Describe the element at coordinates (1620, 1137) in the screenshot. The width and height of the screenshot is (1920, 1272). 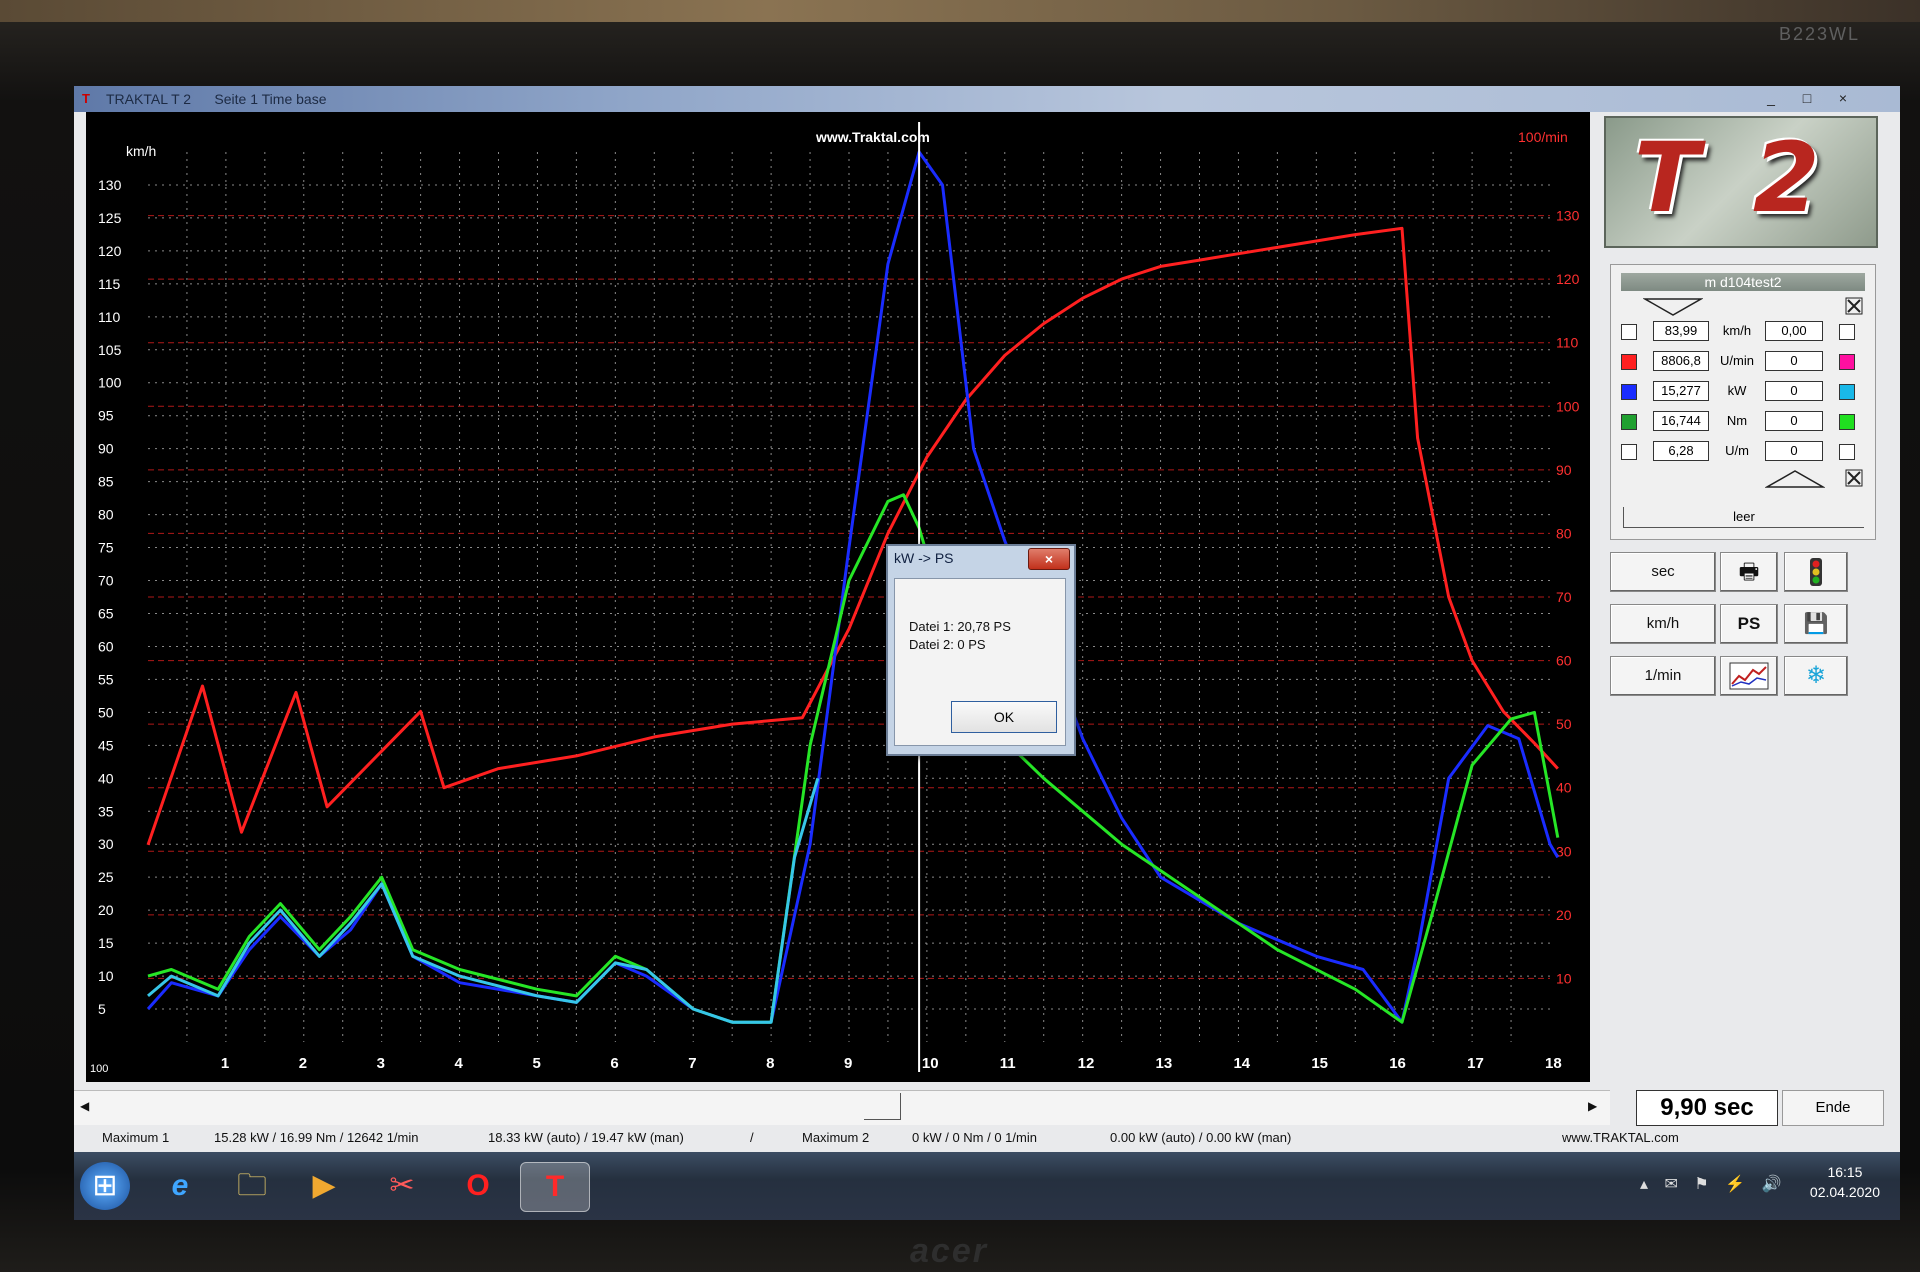
I see `website-link: www.TRAKTAL.com` at that location.